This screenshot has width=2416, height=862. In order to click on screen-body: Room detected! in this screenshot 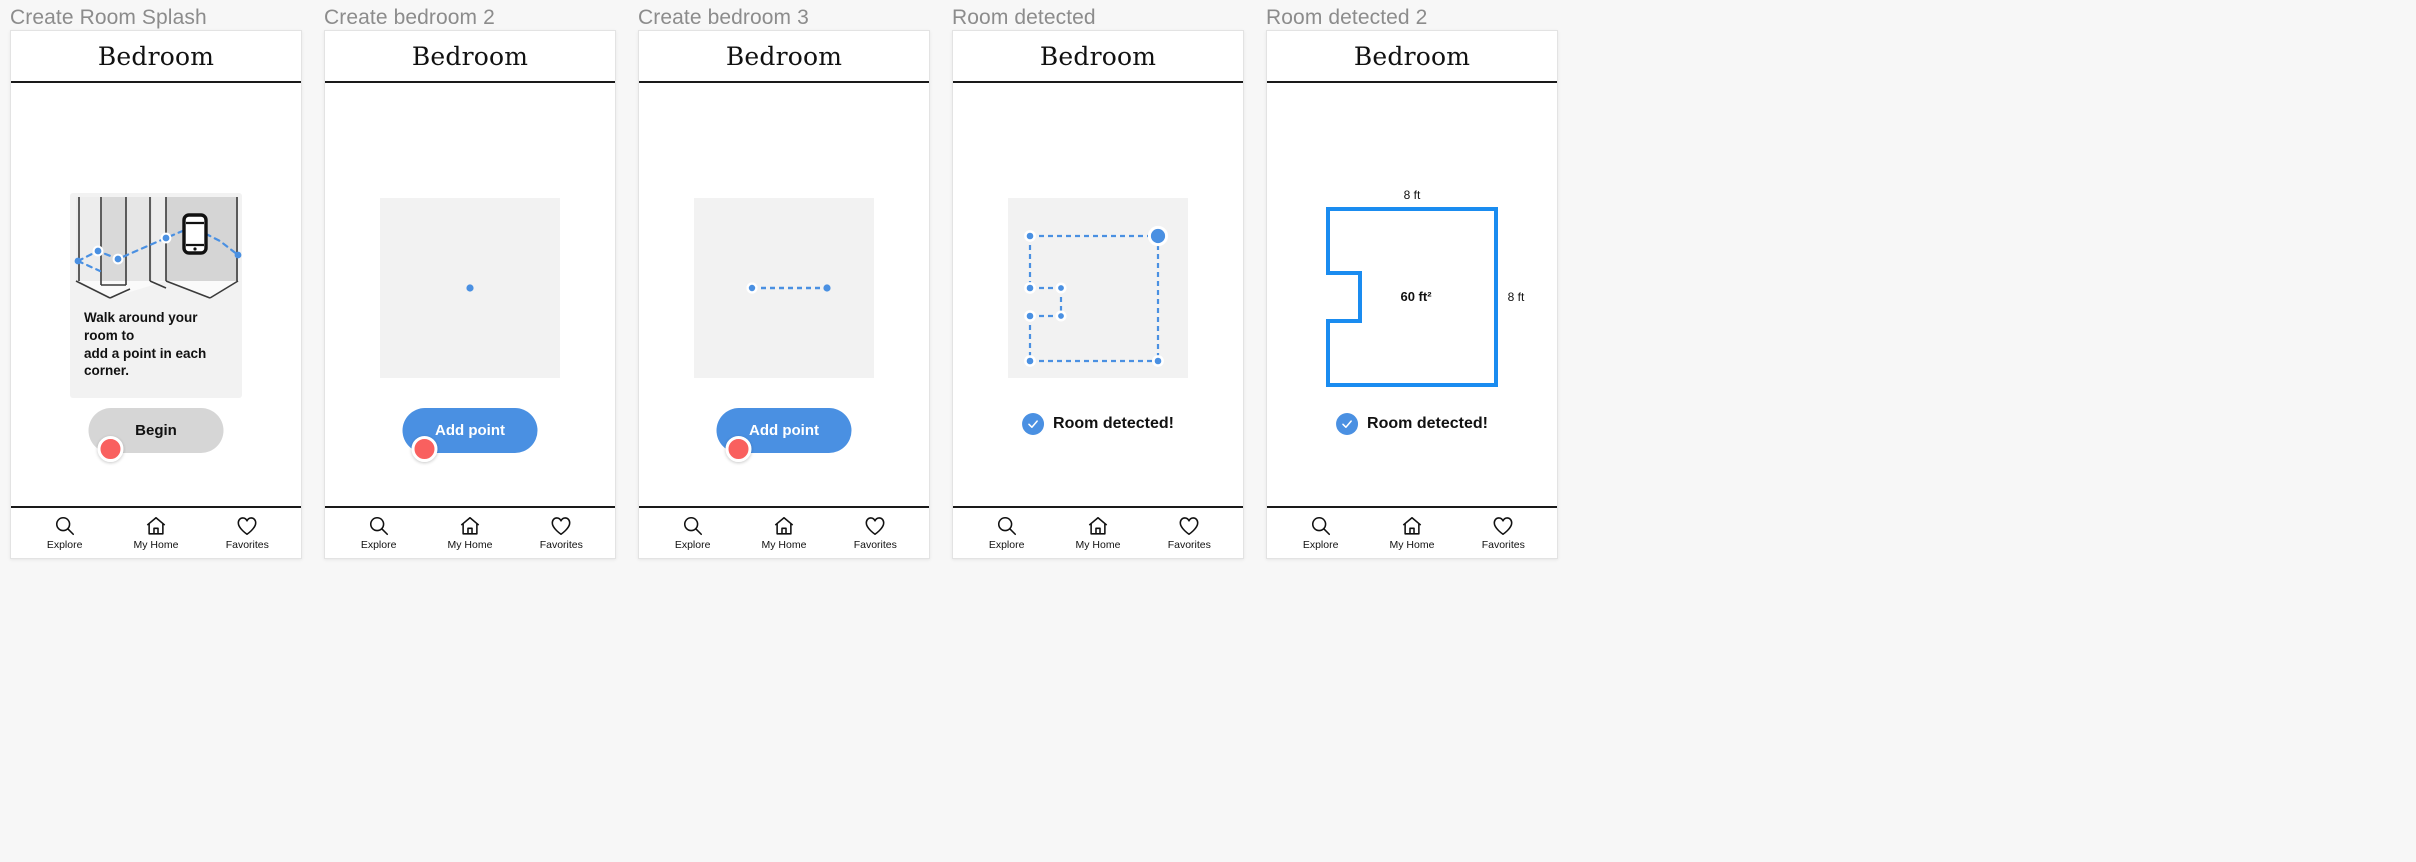, I will do `click(1098, 294)`.